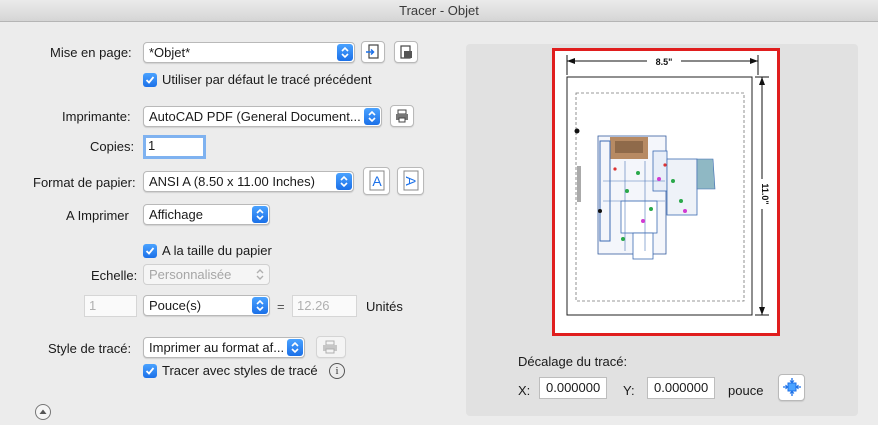 The height and width of the screenshot is (425, 878). What do you see at coordinates (746, 390) in the screenshot?
I see `offset-unit-label: pouce` at bounding box center [746, 390].